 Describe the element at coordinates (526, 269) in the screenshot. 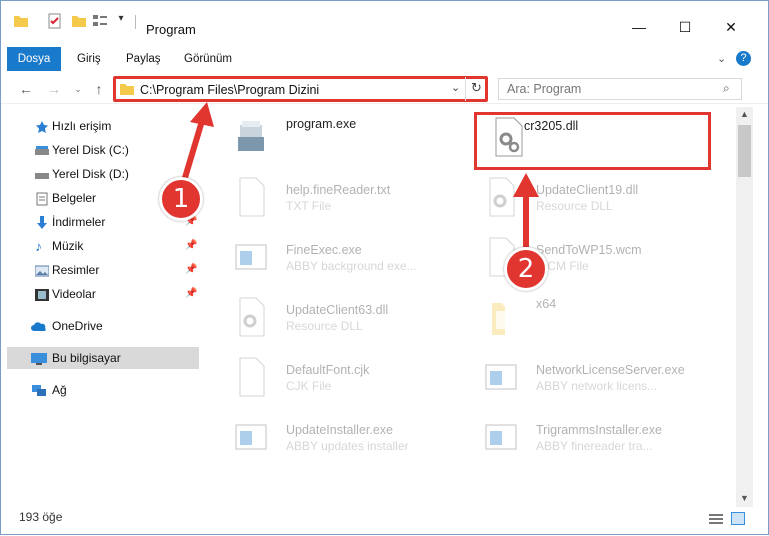

I see `annotation-badge-2: 2` at that location.